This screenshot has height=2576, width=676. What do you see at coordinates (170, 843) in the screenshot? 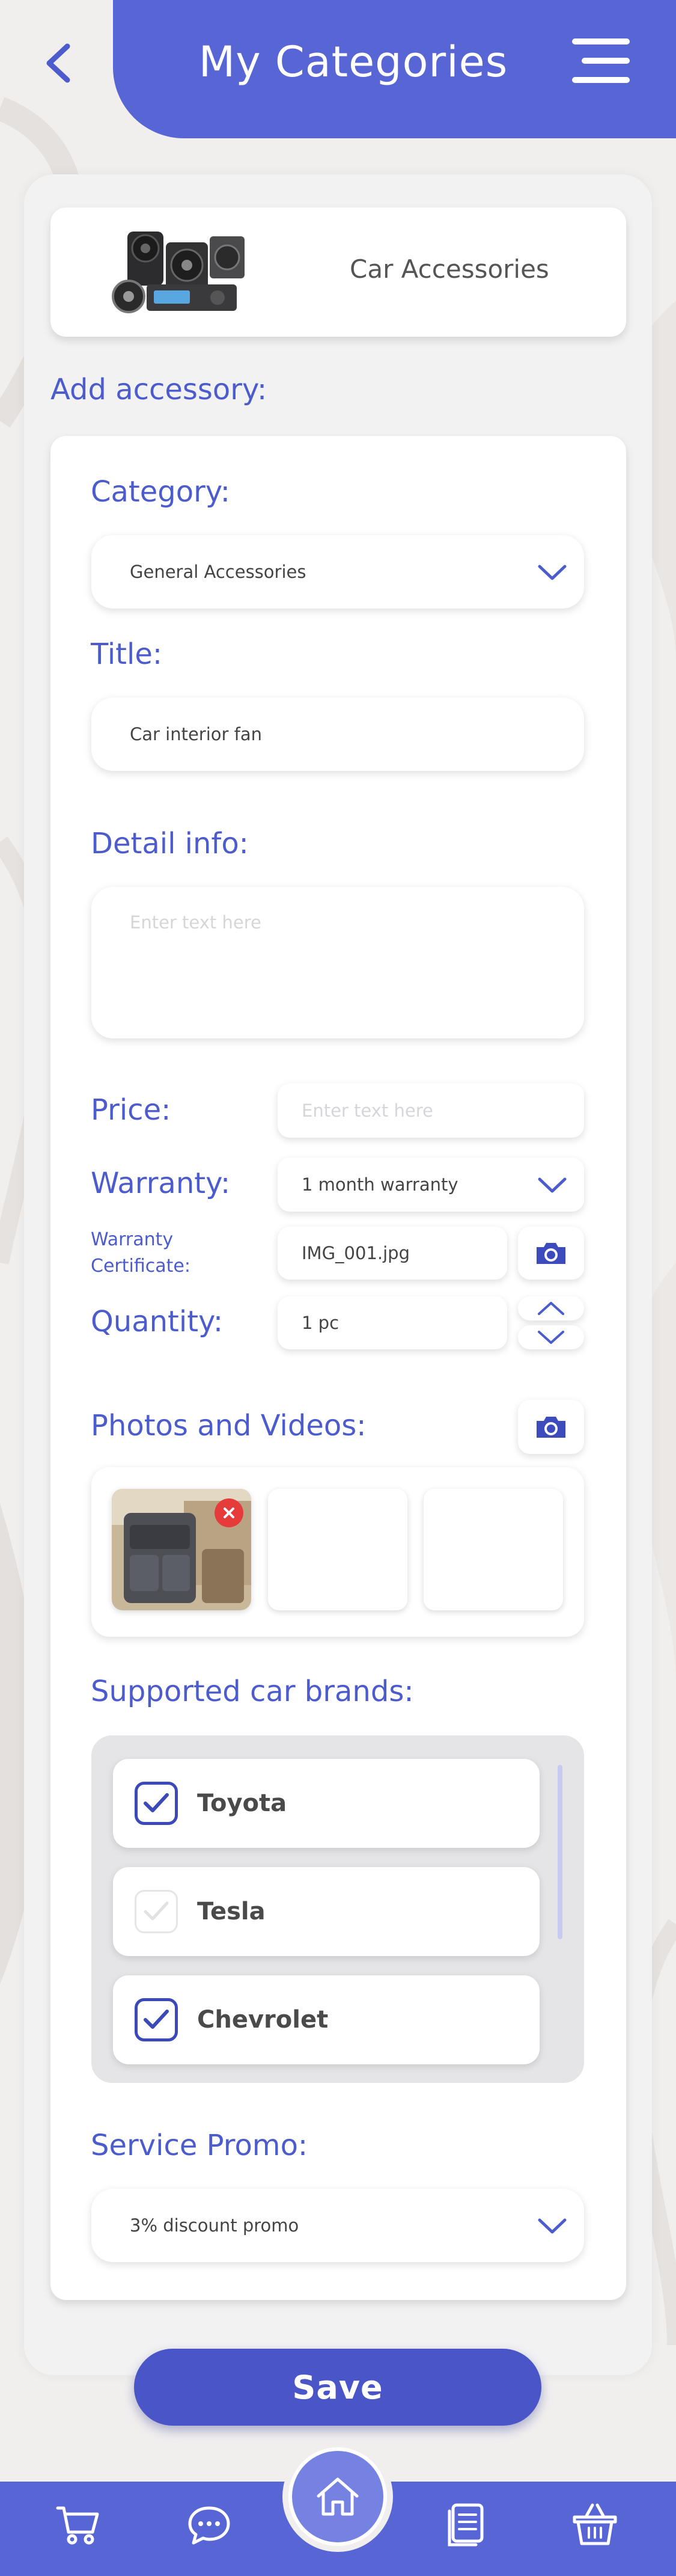
I see `detail-label: Detail info:` at bounding box center [170, 843].